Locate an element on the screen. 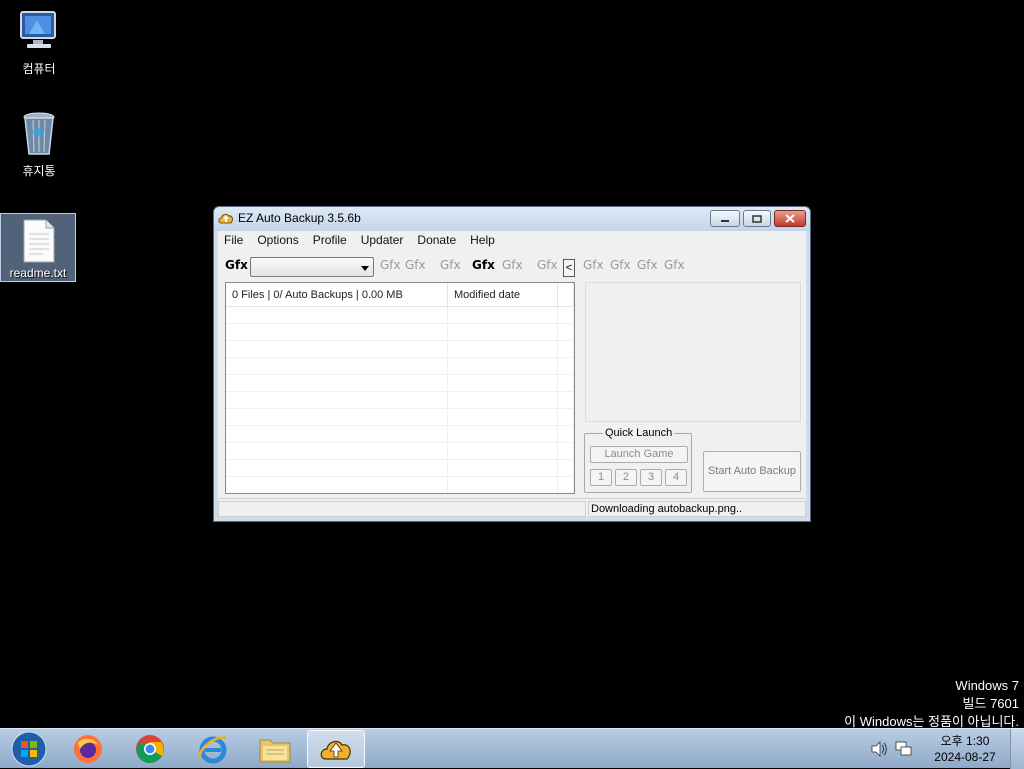 This screenshot has width=1024, height=769. quick-launch-slot-2: 2 is located at coordinates (626, 477).